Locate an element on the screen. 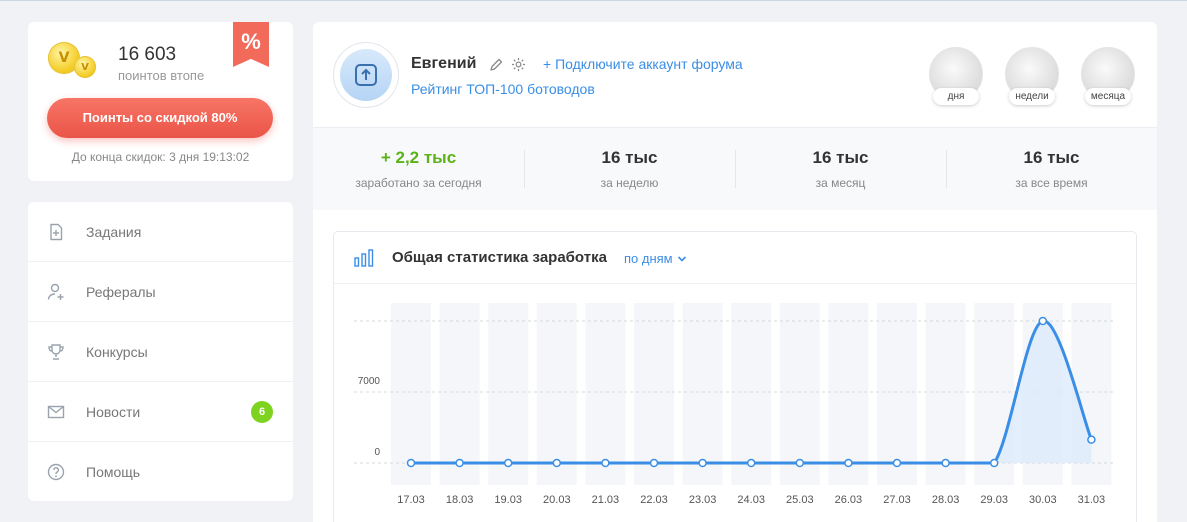  sidebar-item-label: Новости is located at coordinates (113, 412).